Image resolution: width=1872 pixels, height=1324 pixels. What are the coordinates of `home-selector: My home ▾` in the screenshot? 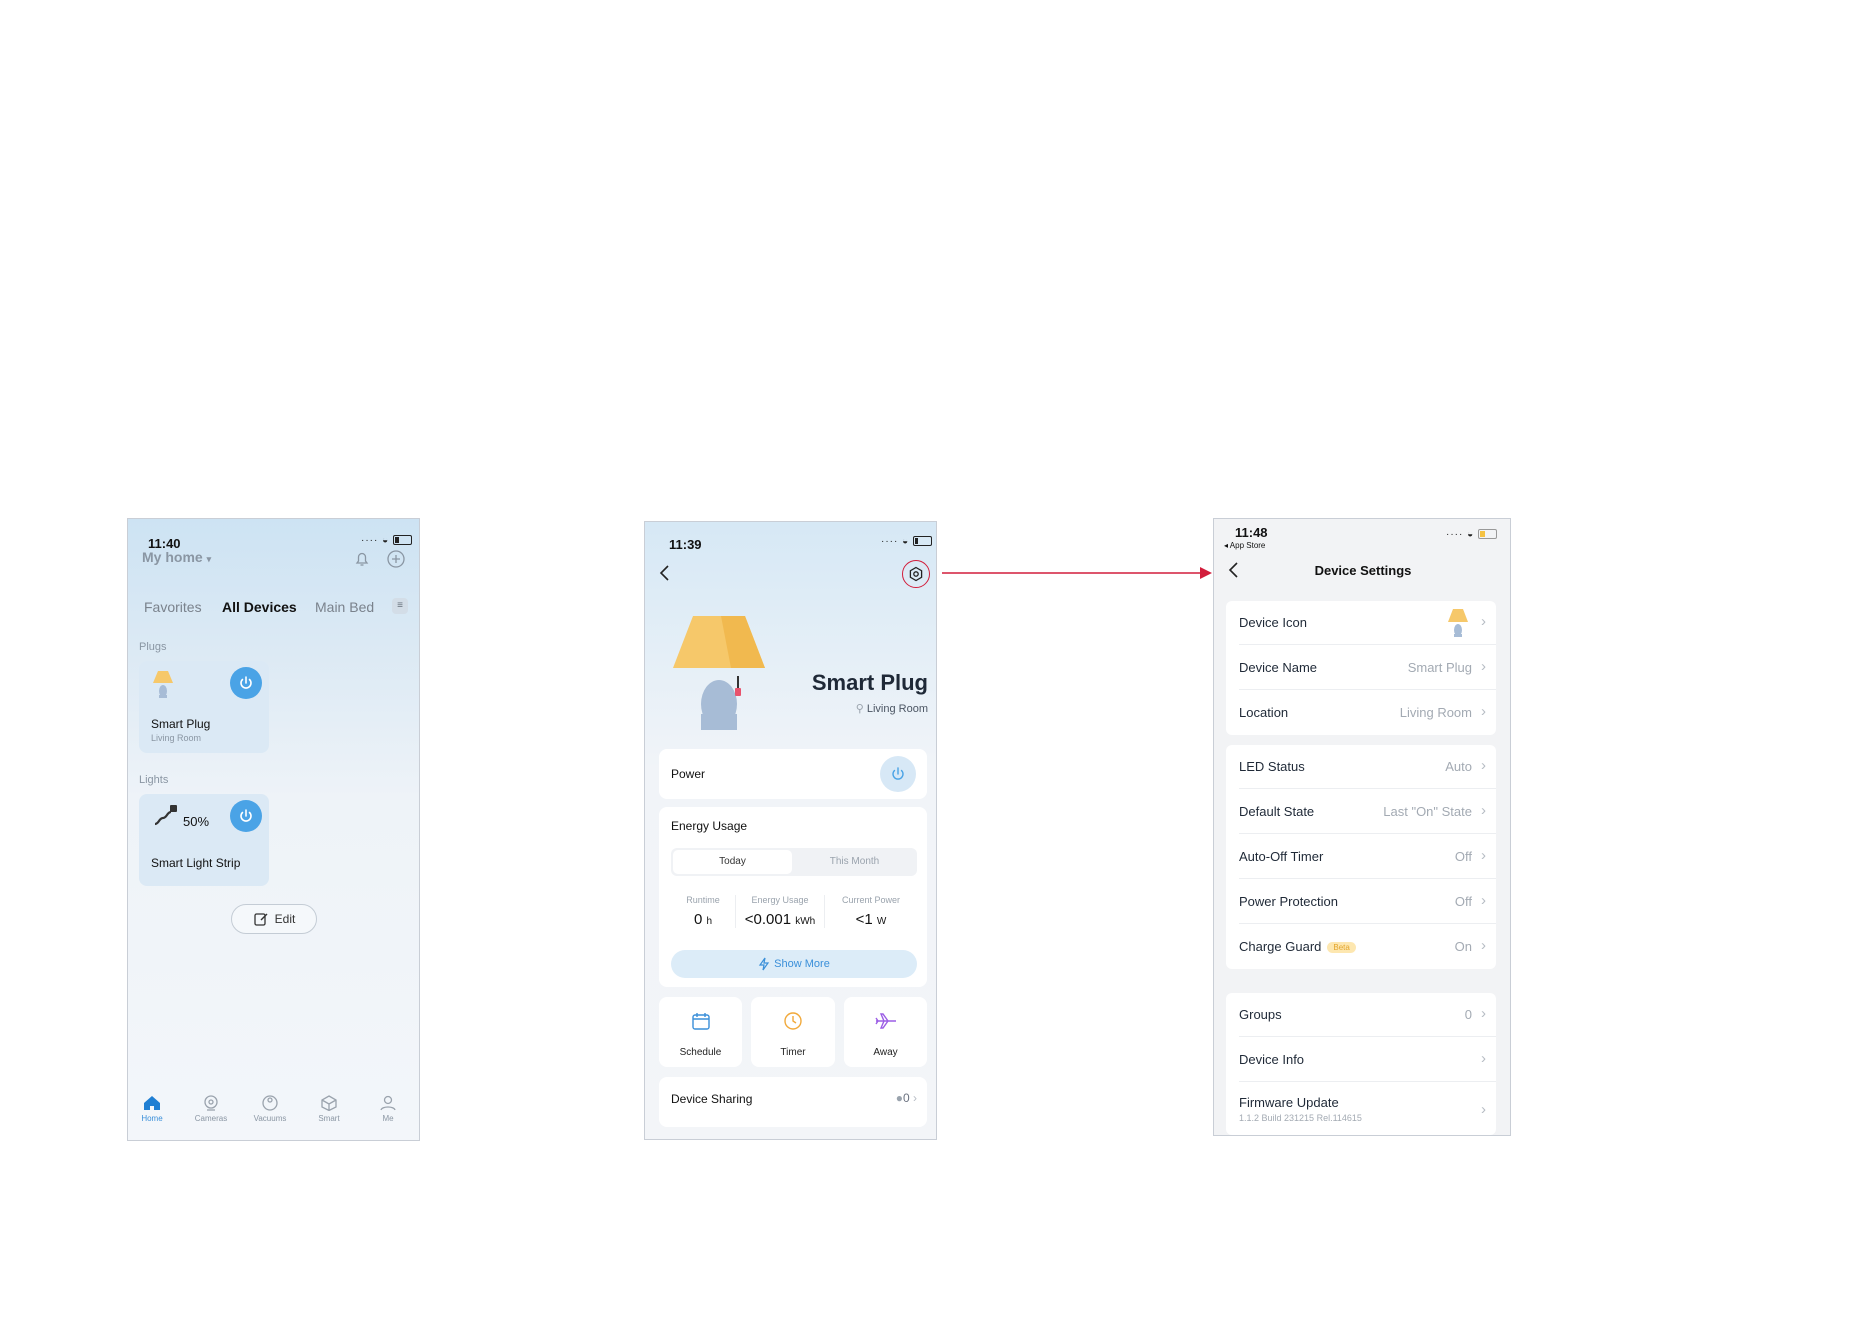 It's located at (176, 557).